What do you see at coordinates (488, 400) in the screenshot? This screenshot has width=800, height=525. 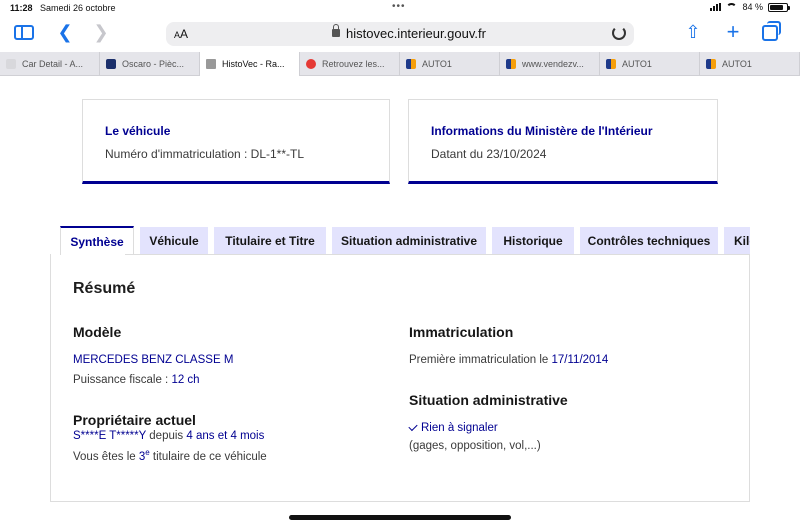 I see `situation-heading: Situation administrative` at bounding box center [488, 400].